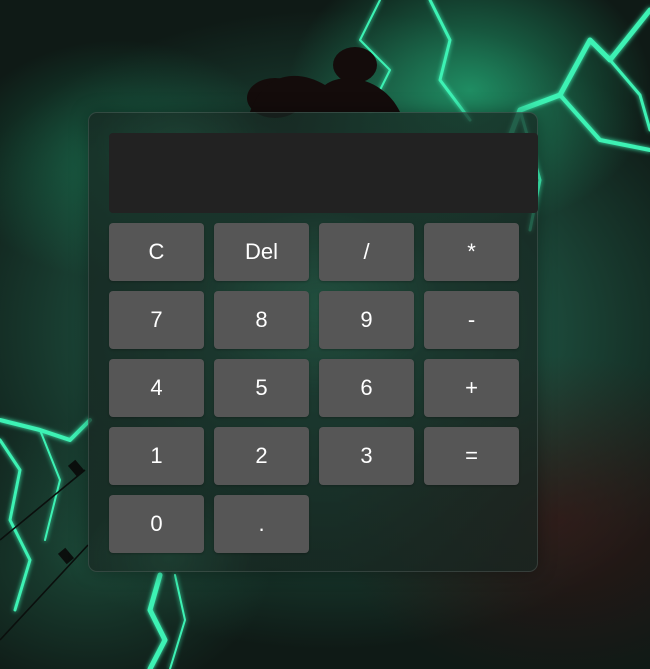 The image size is (650, 669). What do you see at coordinates (156, 524) in the screenshot?
I see `digit-0-button: 0` at bounding box center [156, 524].